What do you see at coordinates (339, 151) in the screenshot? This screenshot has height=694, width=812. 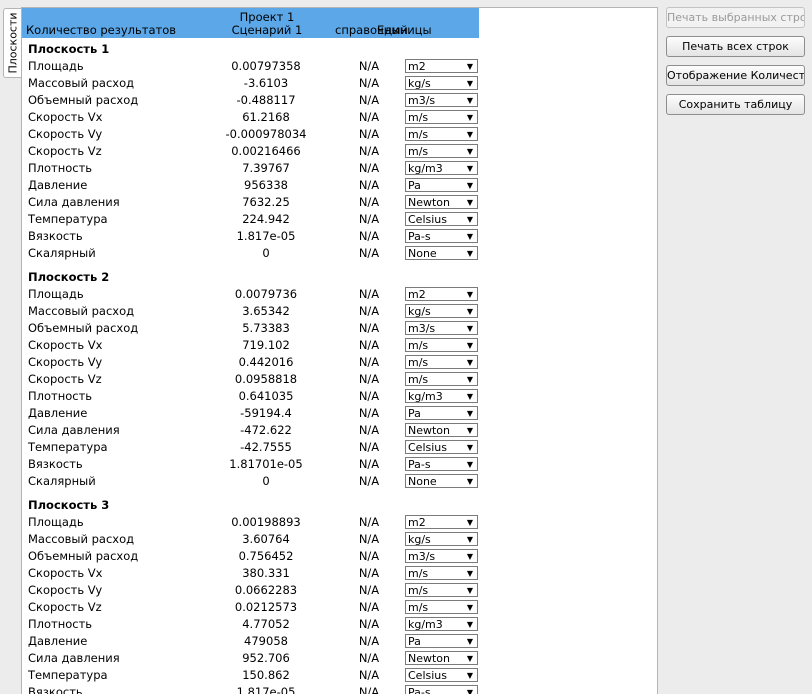 I see `table-row: Скорость Vz 0.00216466 N/A m/s ▼` at bounding box center [339, 151].